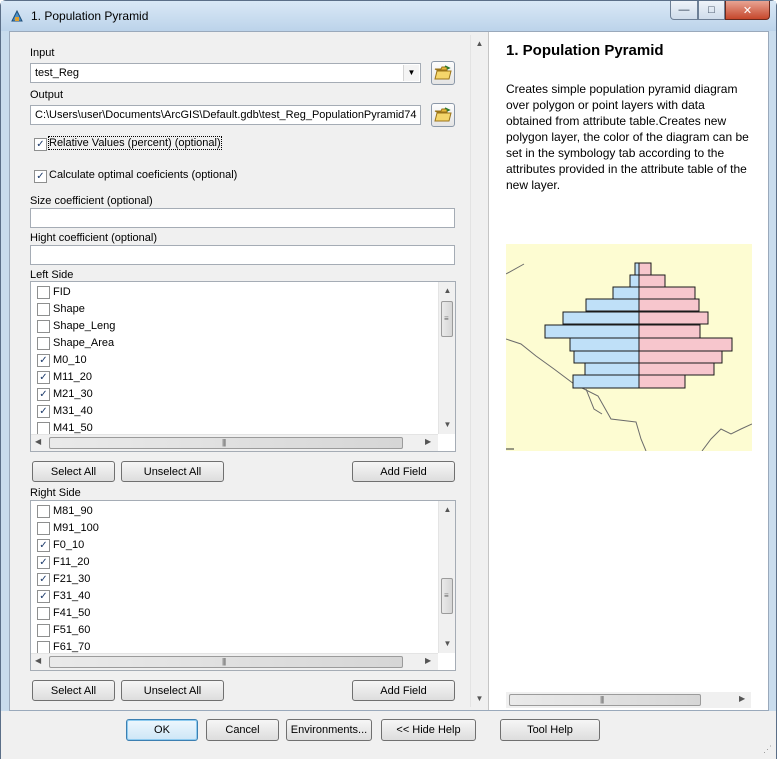 This screenshot has width=777, height=759. Describe the element at coordinates (57, 73) in the screenshot. I see `input-value: test_Reg` at that location.